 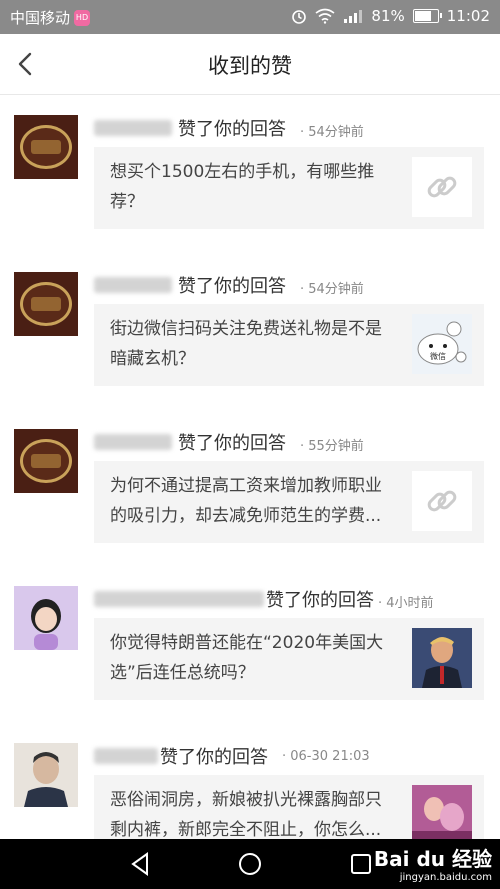 I want to click on battery-percent: 81%, so click(x=388, y=16).